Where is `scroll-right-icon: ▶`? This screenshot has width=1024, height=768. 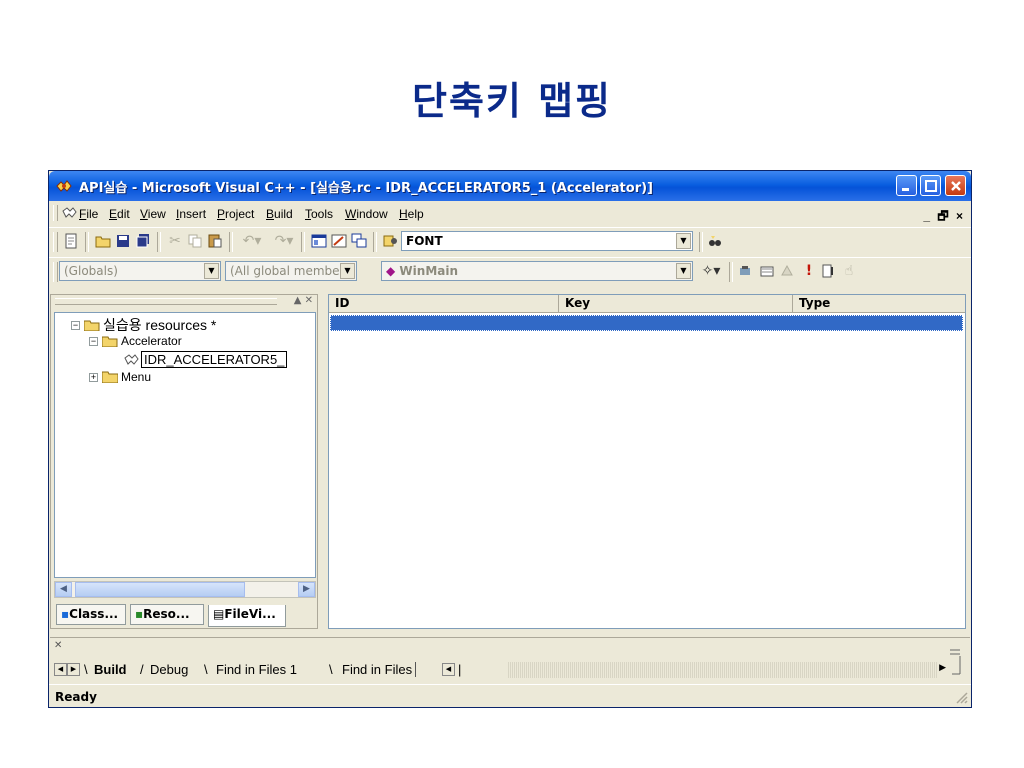 scroll-right-icon: ▶ is located at coordinates (306, 589).